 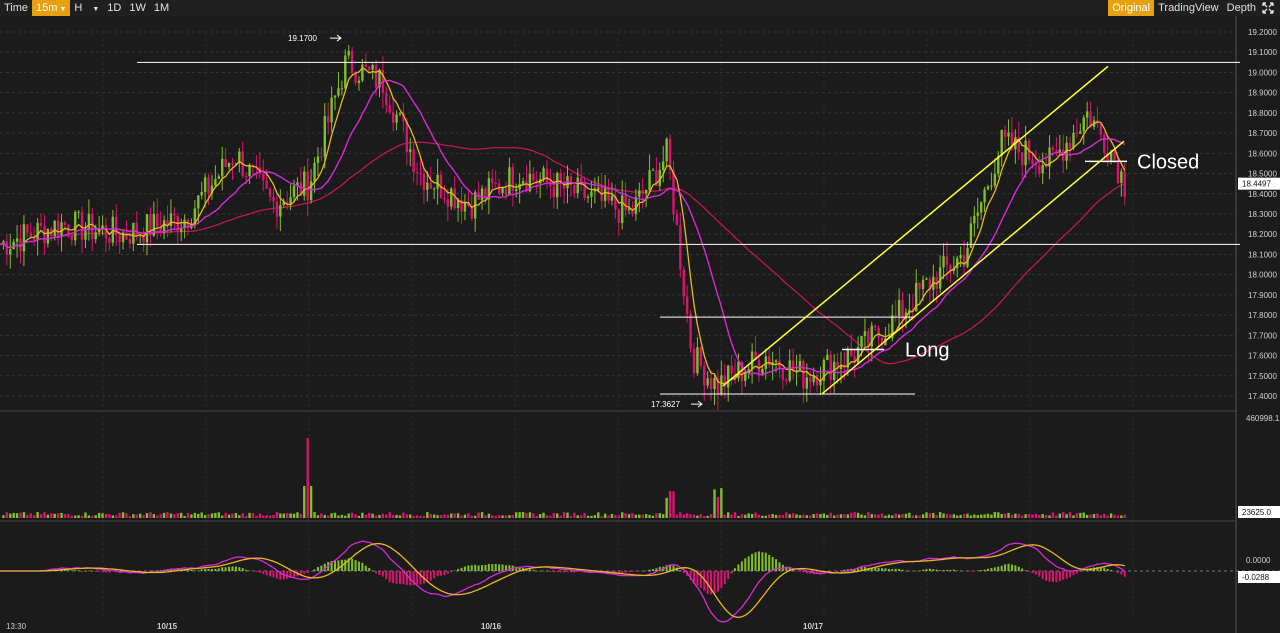 What do you see at coordinates (1268, 8) in the screenshot?
I see `fullscreen-icon` at bounding box center [1268, 8].